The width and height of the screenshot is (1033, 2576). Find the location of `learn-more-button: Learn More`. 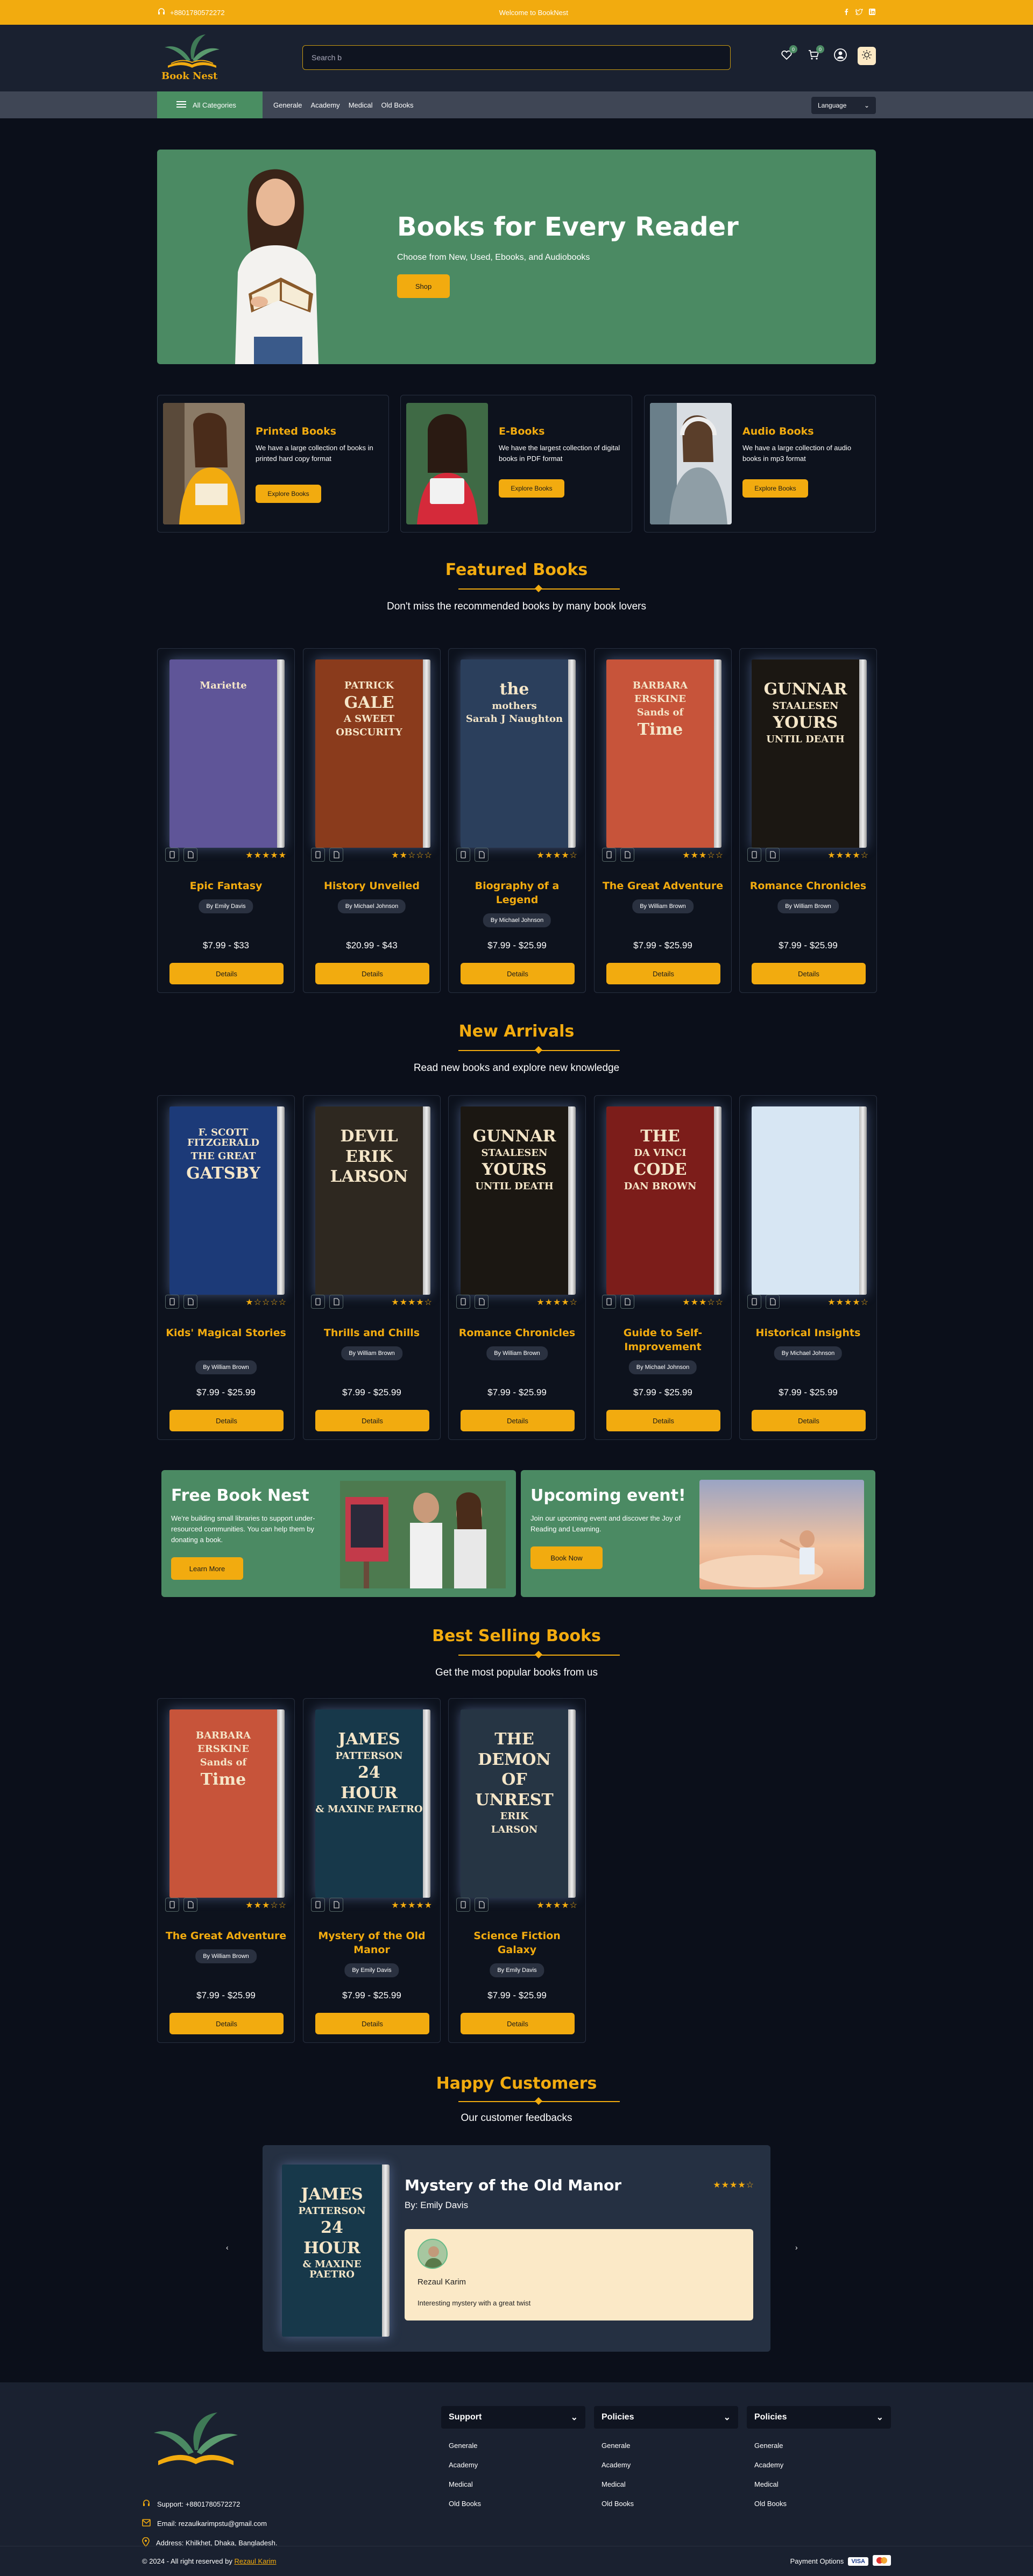

learn-more-button: Learn More is located at coordinates (207, 1568).